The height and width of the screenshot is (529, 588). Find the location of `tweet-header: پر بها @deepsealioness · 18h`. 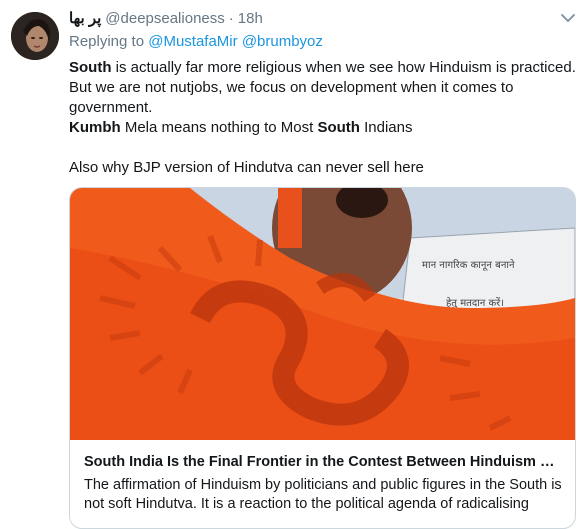

tweet-header: پر بها @deepsealioness · 18h is located at coordinates (166, 18).